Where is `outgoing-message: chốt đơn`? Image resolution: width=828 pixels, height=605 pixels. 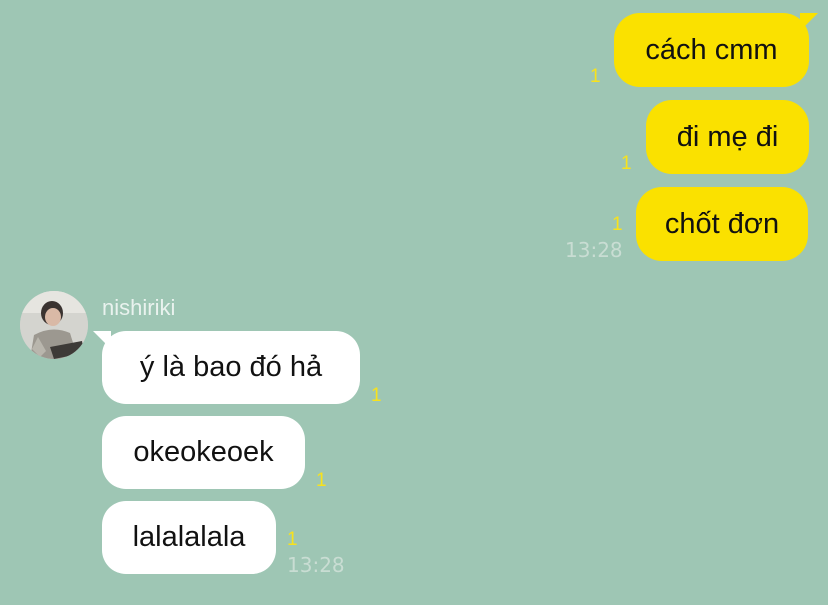
outgoing-message: chốt đơn is located at coordinates (722, 224).